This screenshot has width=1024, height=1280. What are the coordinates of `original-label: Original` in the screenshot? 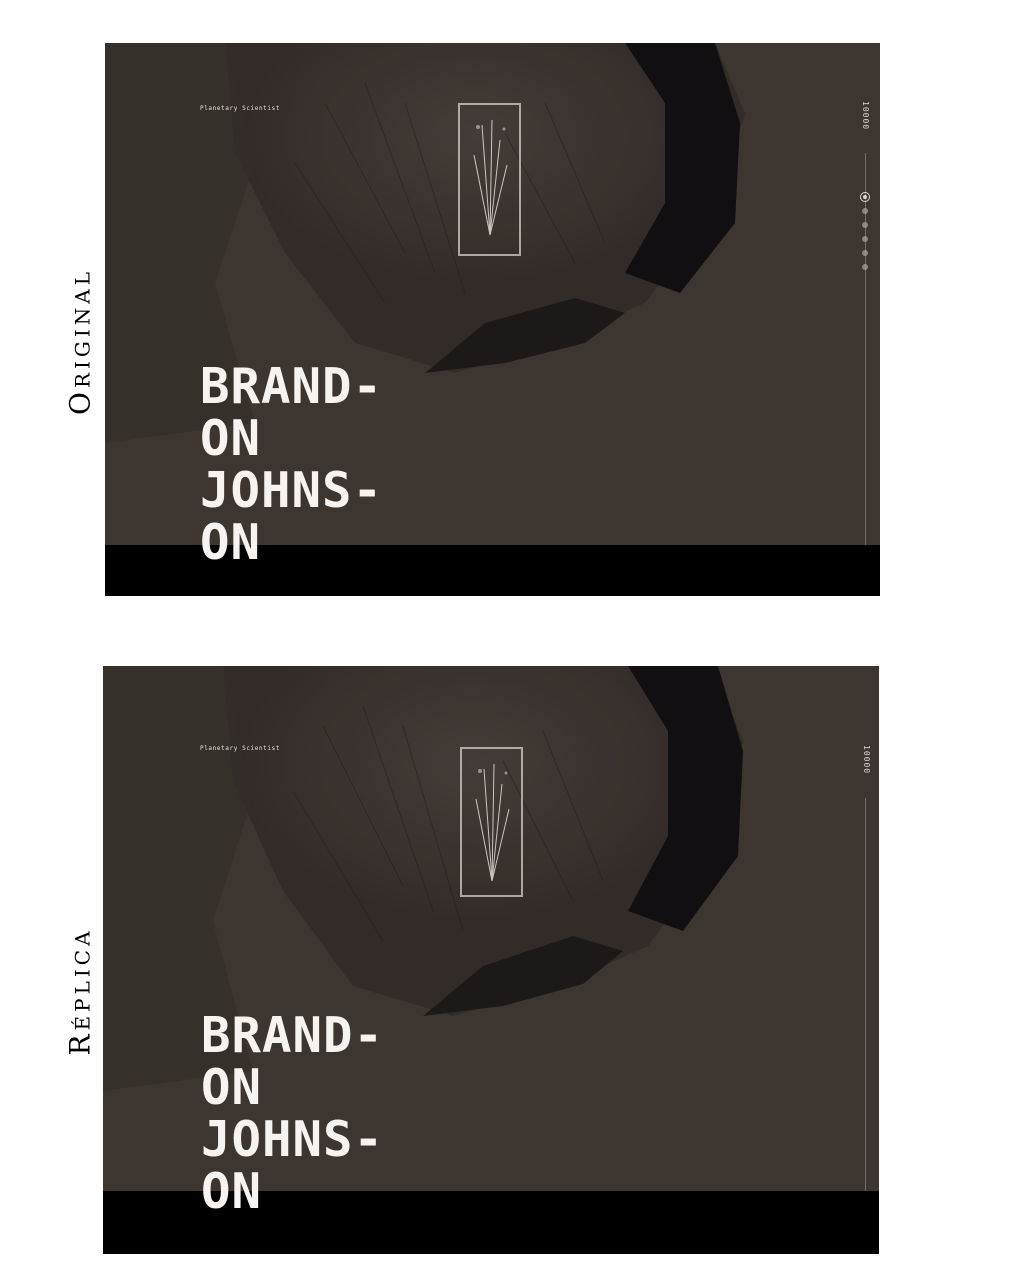 It's located at (80, 342).